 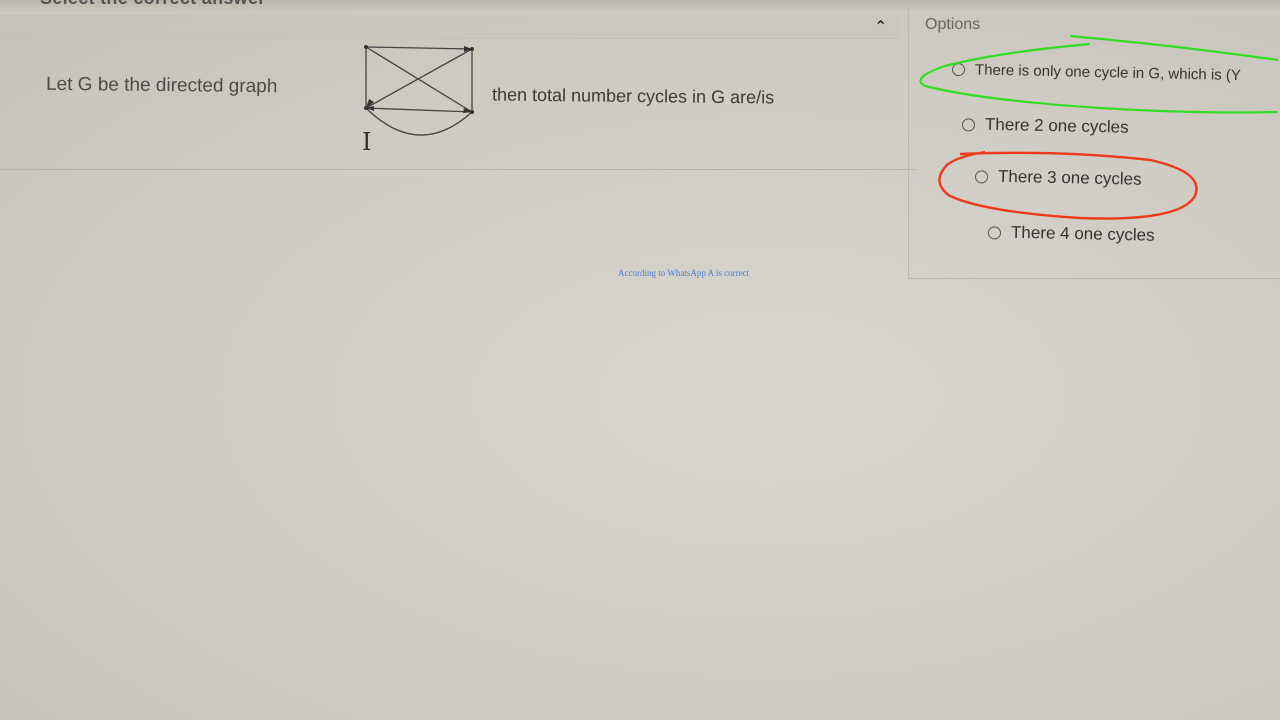 I want to click on option-b: There 2 one cycles, so click(x=1045, y=125).